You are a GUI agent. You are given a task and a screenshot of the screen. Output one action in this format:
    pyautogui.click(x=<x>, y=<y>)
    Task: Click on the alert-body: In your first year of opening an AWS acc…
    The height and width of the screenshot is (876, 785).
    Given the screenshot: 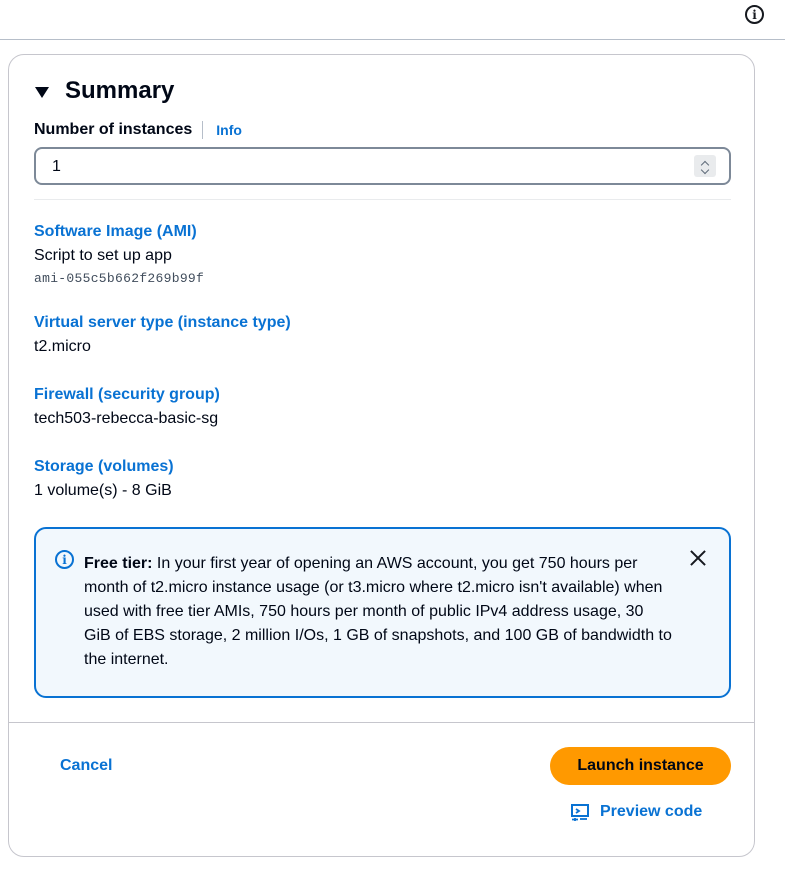 What is the action you would take?
    pyautogui.click(x=378, y=611)
    